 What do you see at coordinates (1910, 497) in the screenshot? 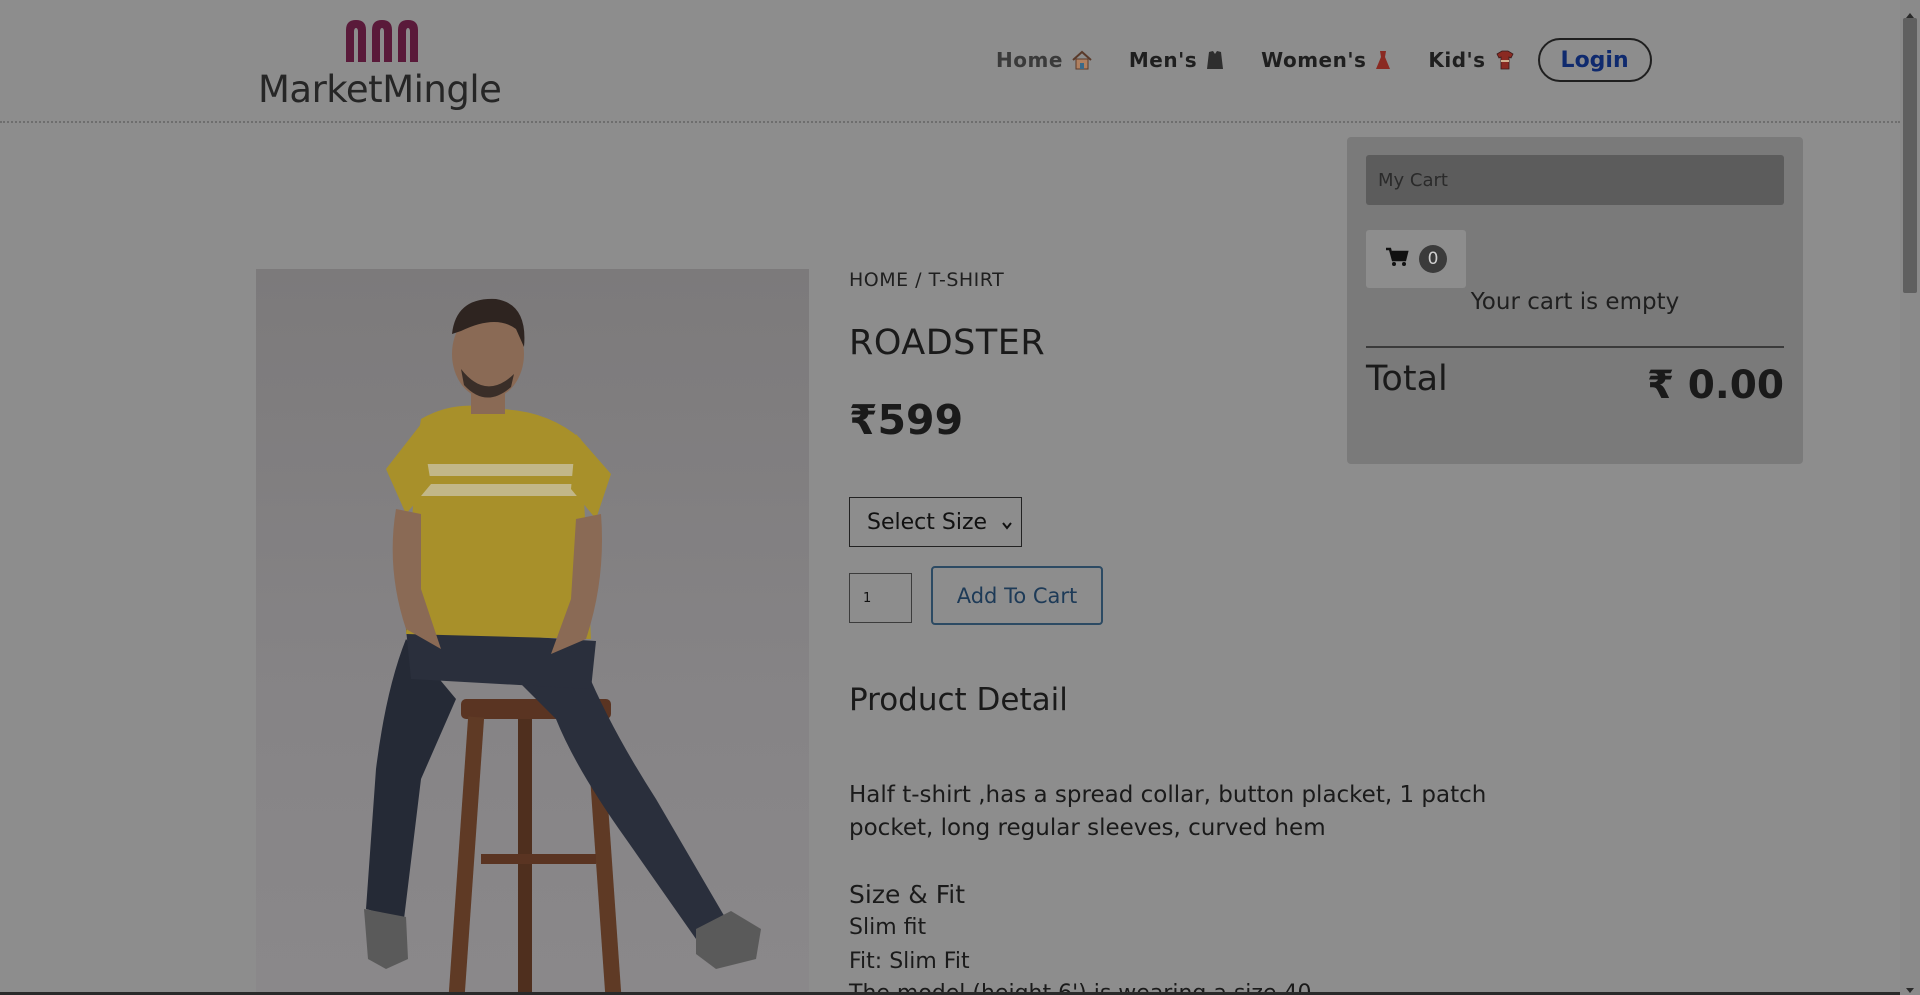
I see `vertical-scrollbar` at bounding box center [1910, 497].